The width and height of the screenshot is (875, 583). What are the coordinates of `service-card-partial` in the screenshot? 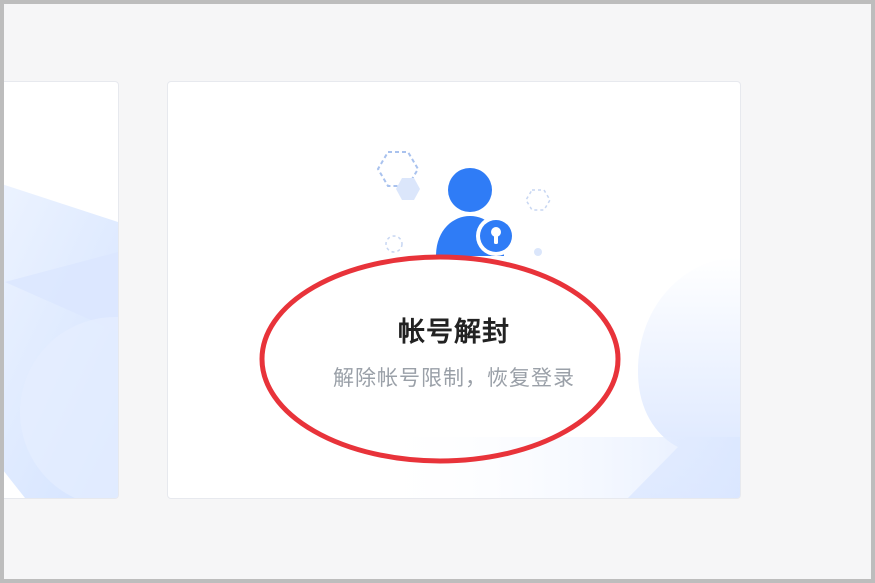 It's located at (61, 290).